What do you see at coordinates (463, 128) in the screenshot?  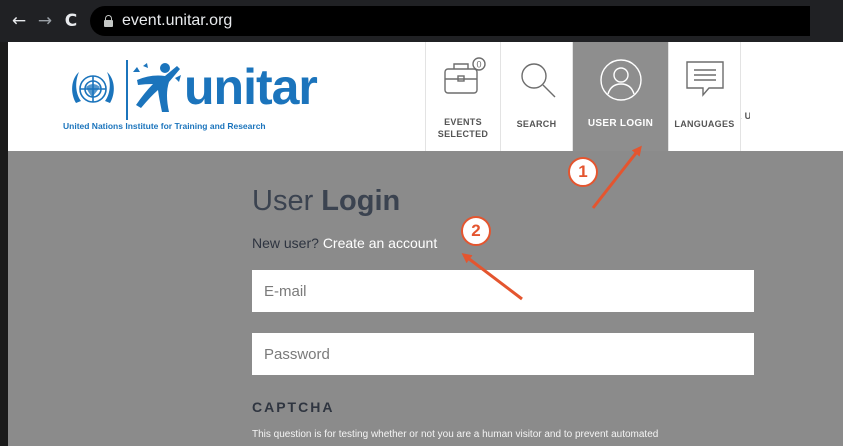 I see `nav-label: EVENTS SELECTED` at bounding box center [463, 128].